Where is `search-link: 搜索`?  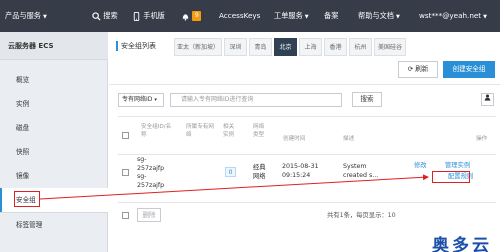 search-link: 搜索 is located at coordinates (105, 16).